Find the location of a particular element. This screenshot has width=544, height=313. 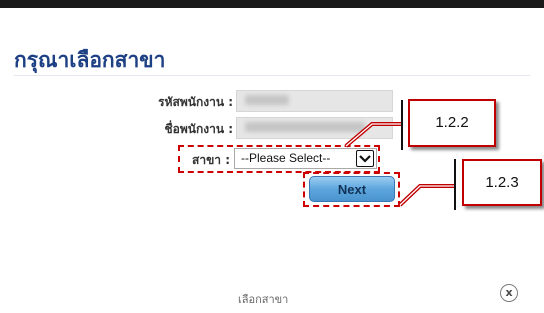

callout-leader-lines is located at coordinates (400, 155).